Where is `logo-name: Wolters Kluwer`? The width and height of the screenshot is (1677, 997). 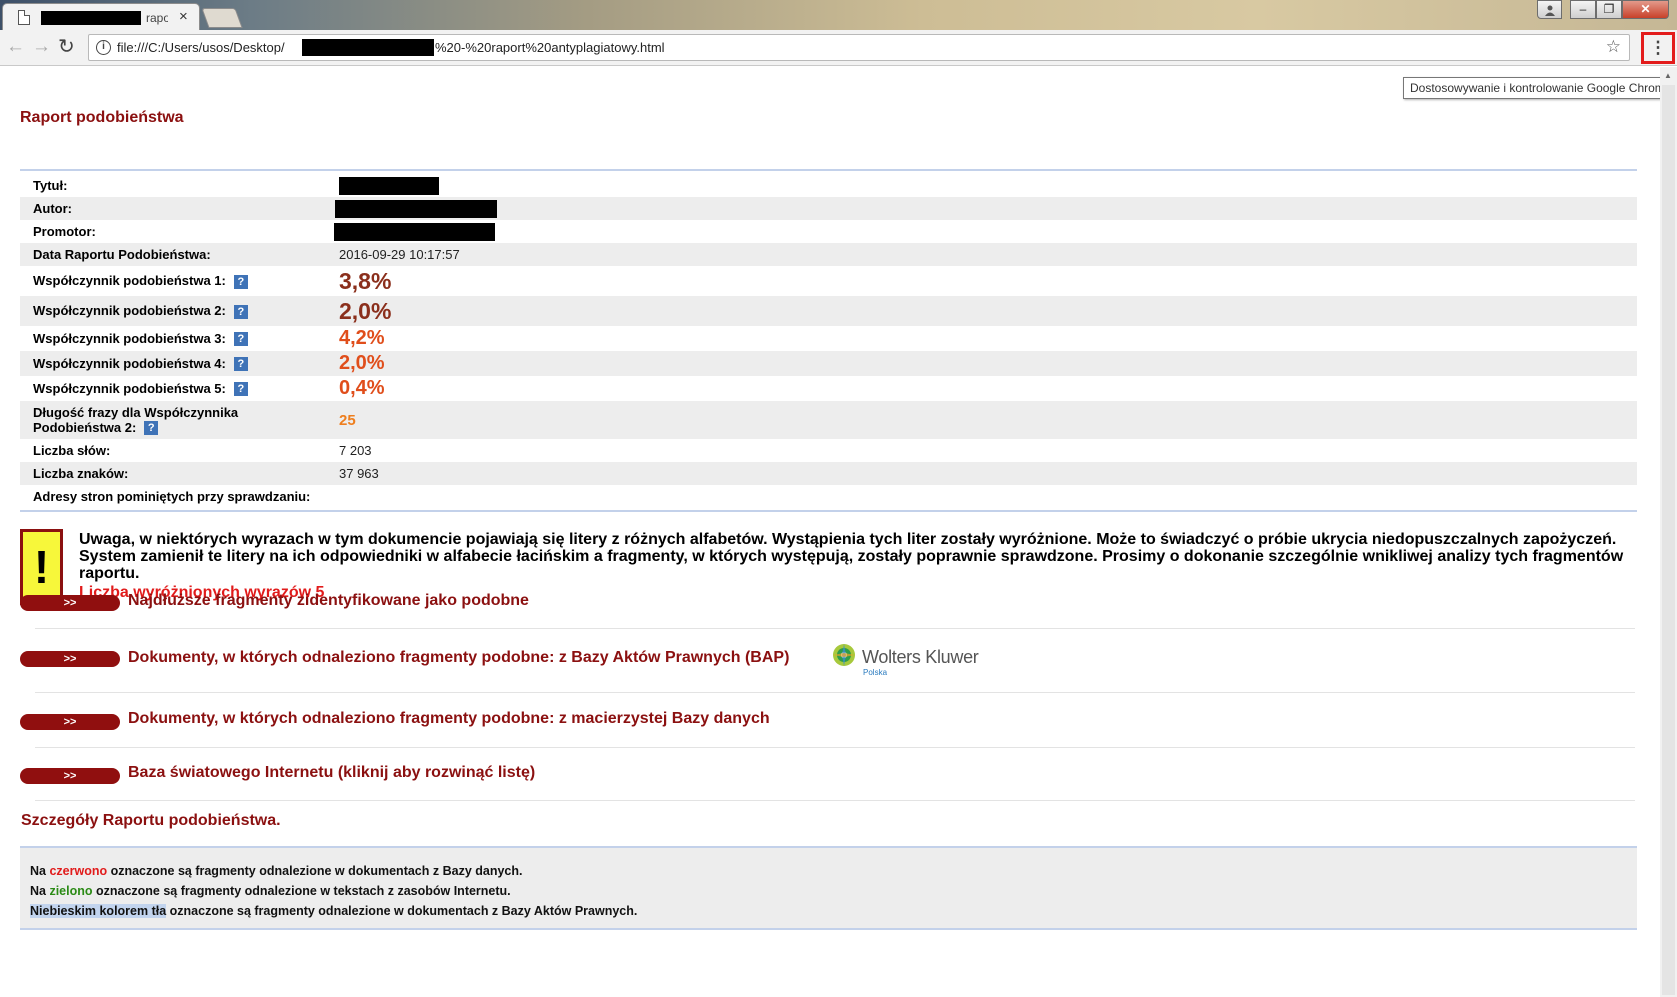 logo-name: Wolters Kluwer is located at coordinates (920, 657).